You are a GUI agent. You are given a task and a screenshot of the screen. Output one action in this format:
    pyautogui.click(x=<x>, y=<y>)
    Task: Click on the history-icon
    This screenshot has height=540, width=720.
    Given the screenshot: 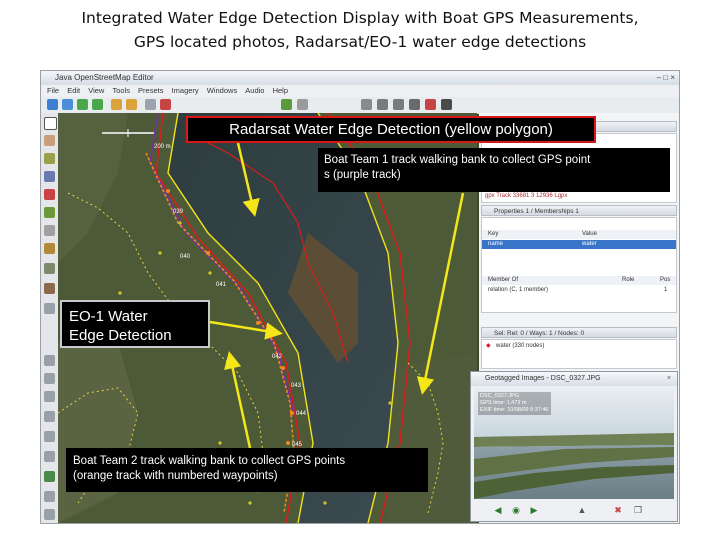 What is the action you would take?
    pyautogui.click(x=49, y=416)
    